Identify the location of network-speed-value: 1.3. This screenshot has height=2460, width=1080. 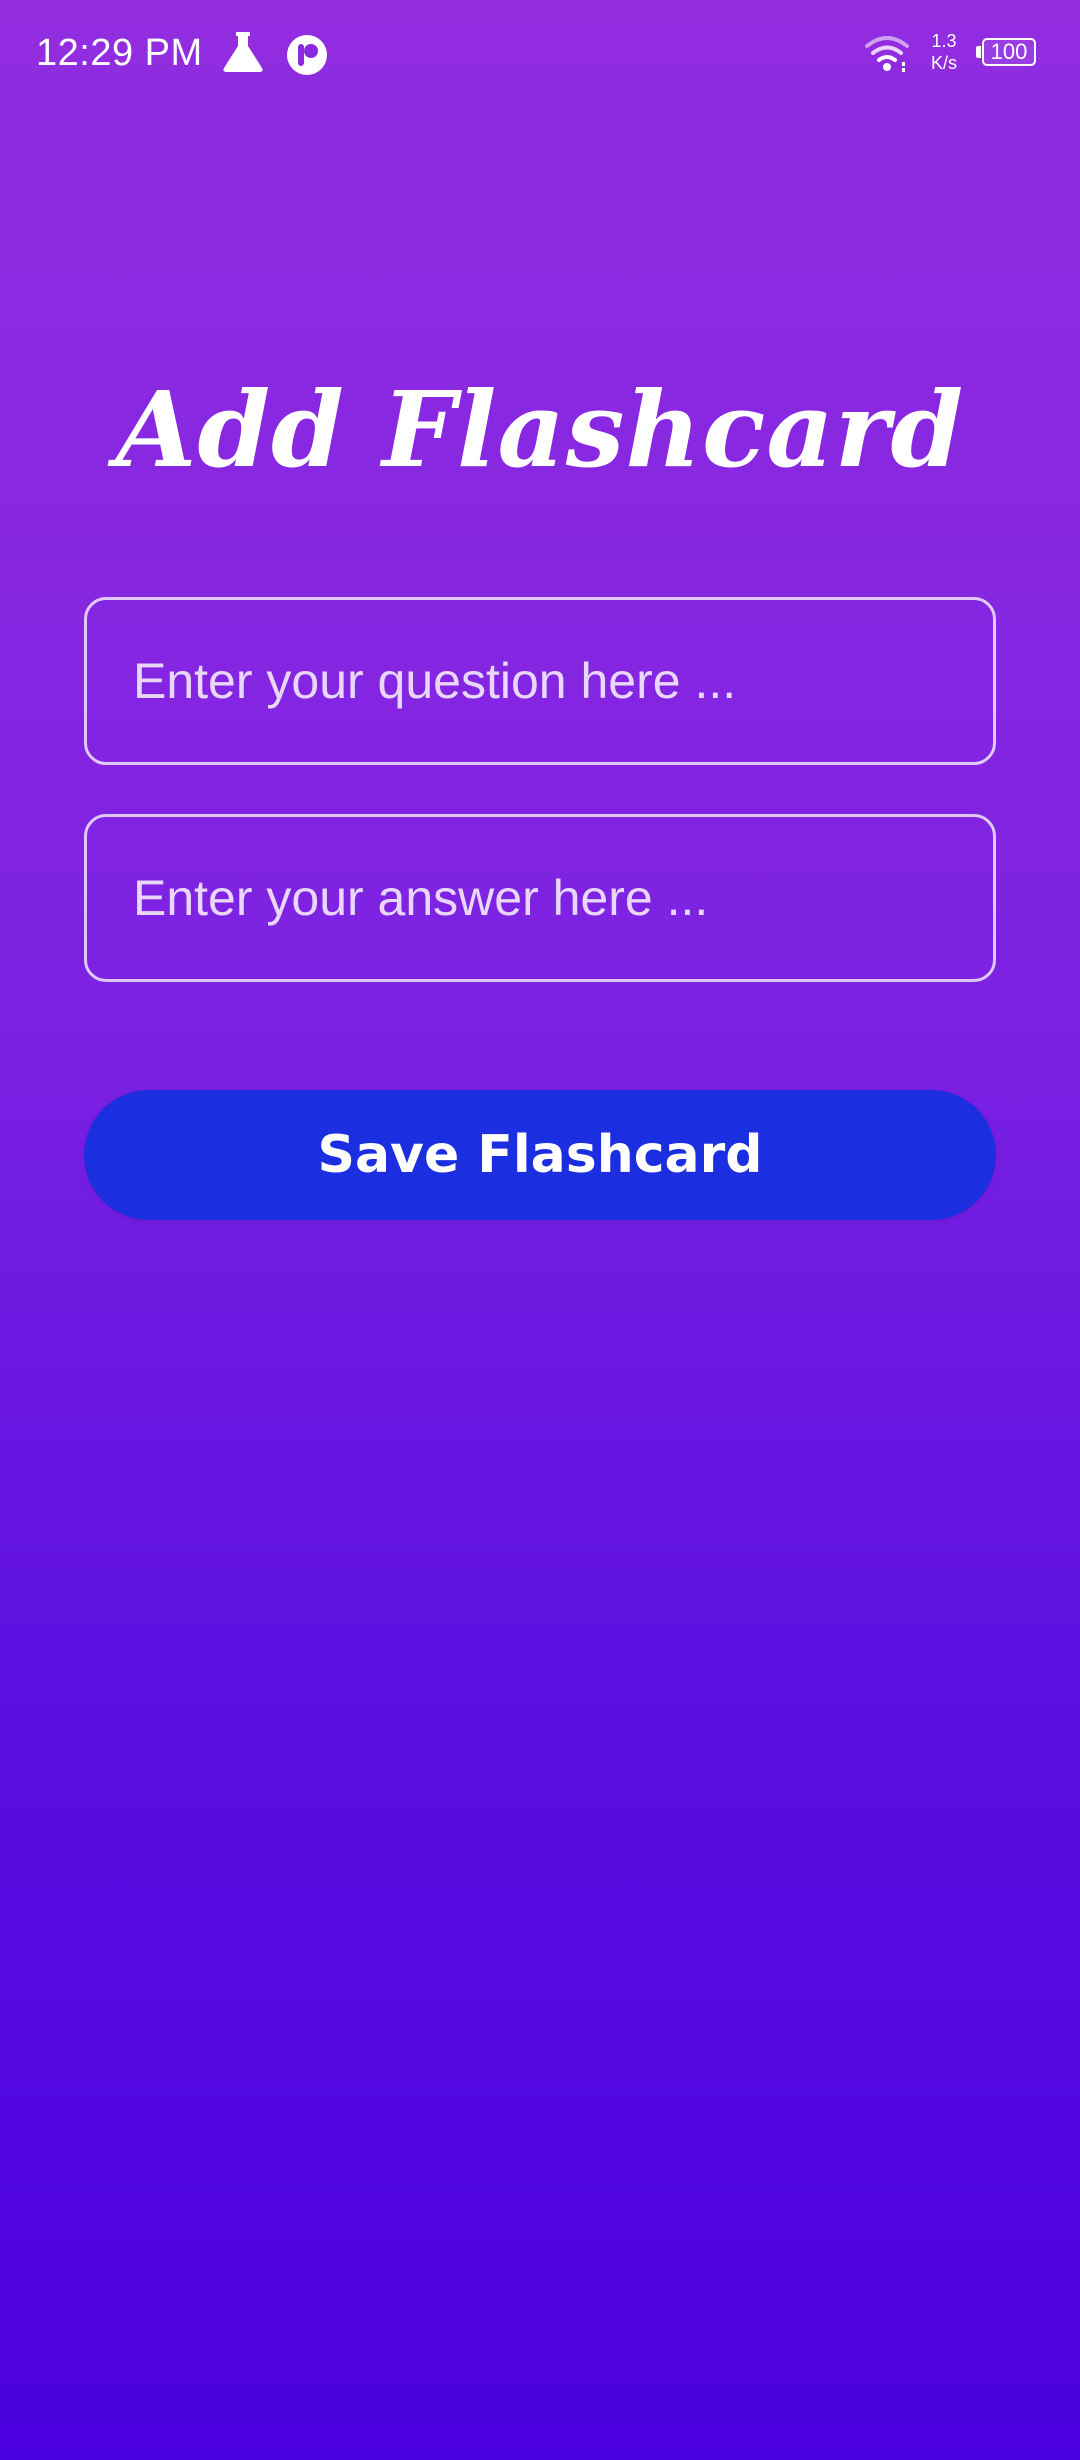
(944, 41).